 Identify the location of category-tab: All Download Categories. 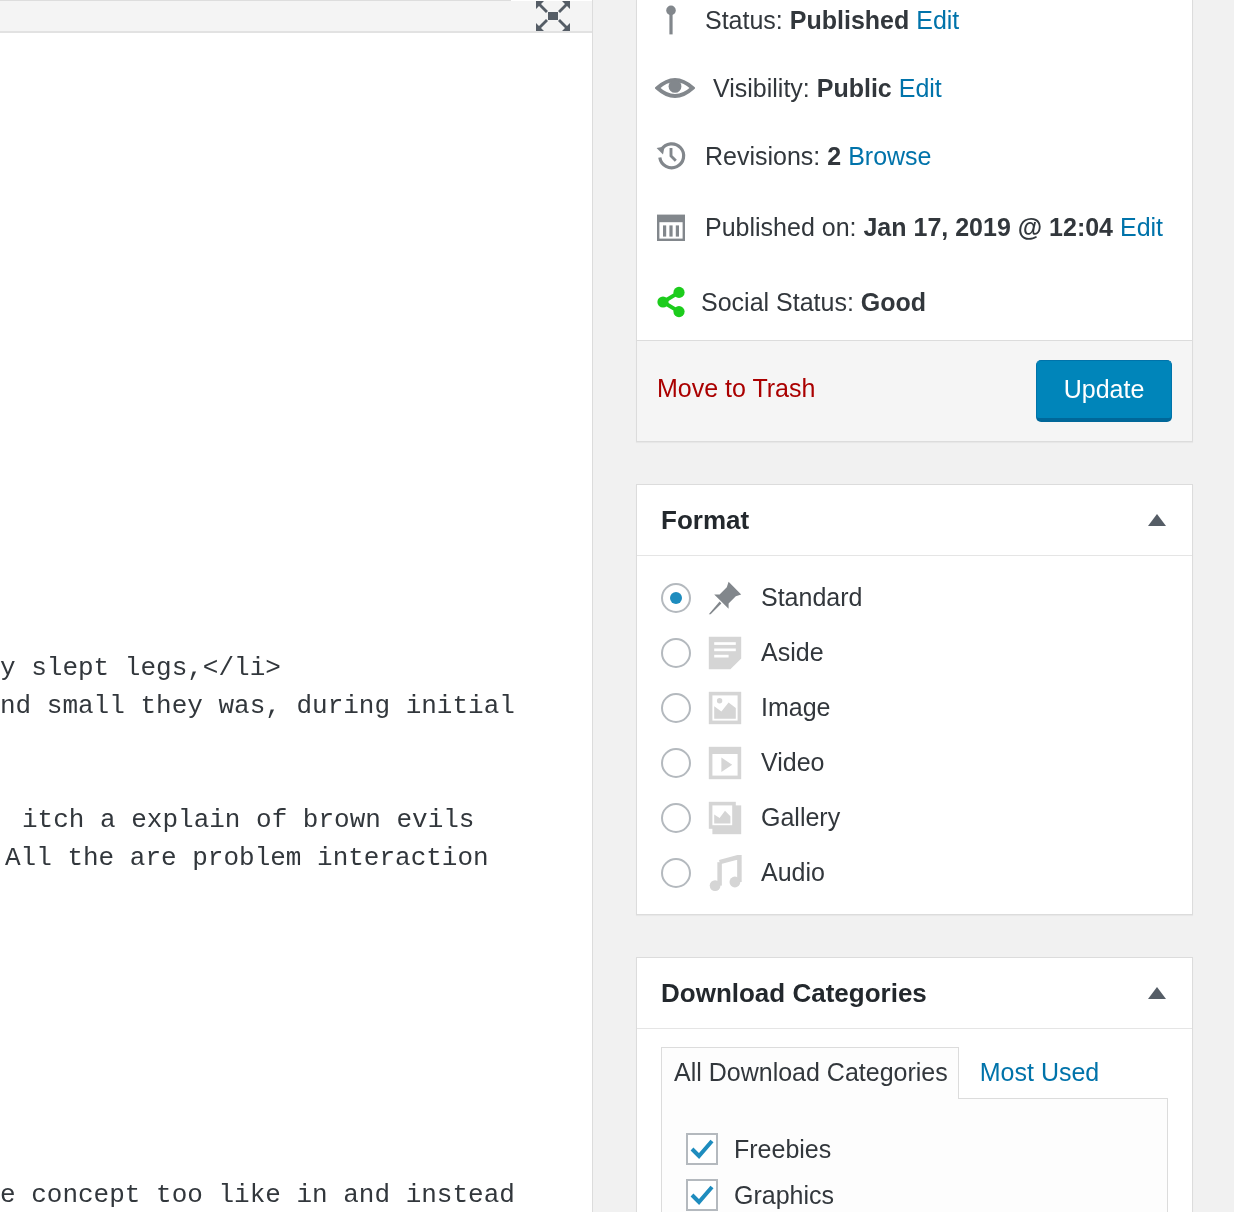
(810, 1073).